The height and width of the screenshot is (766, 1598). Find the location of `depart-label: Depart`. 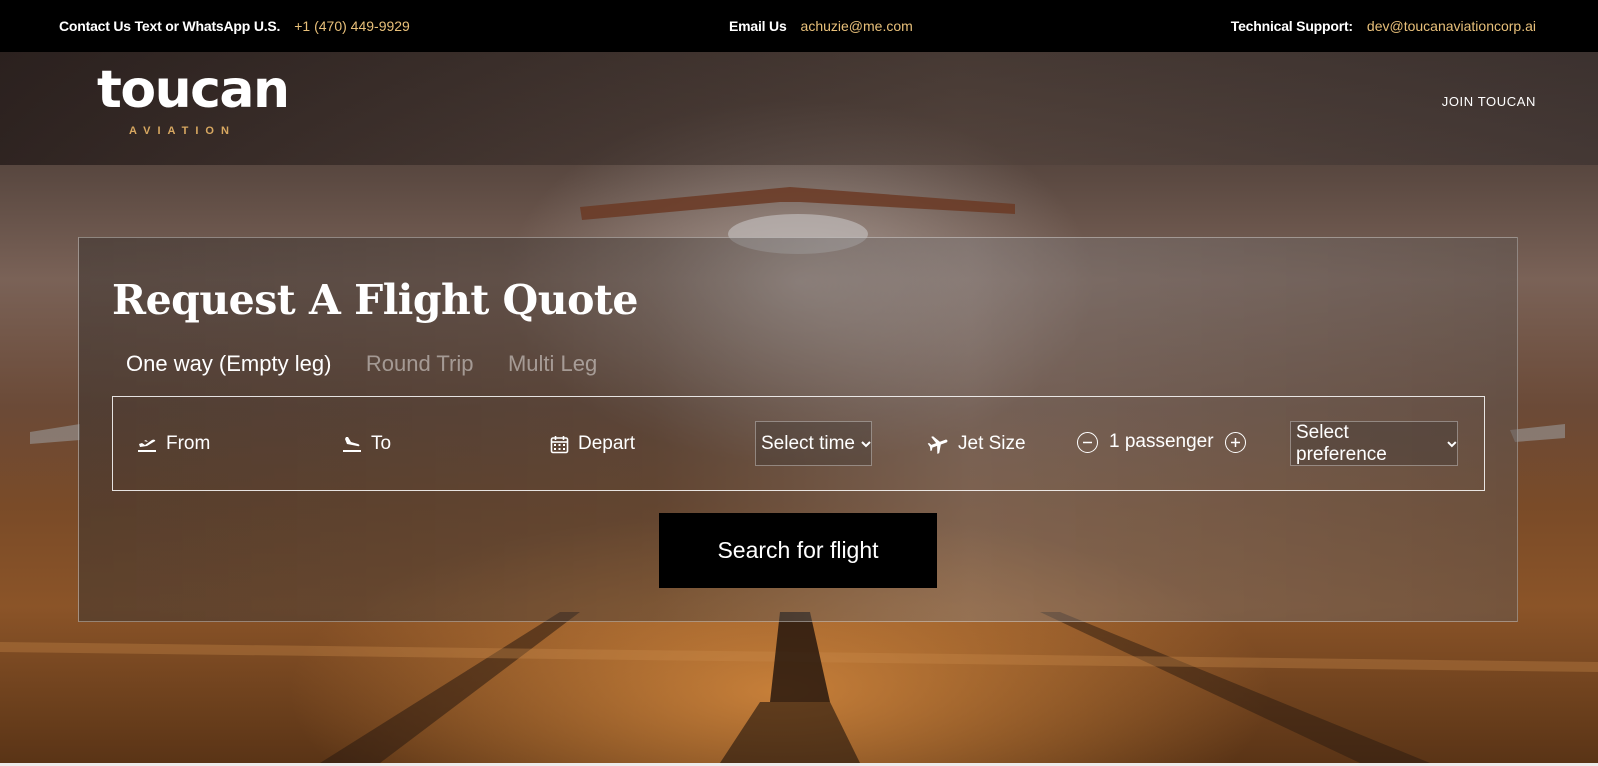

depart-label: Depart is located at coordinates (607, 443).